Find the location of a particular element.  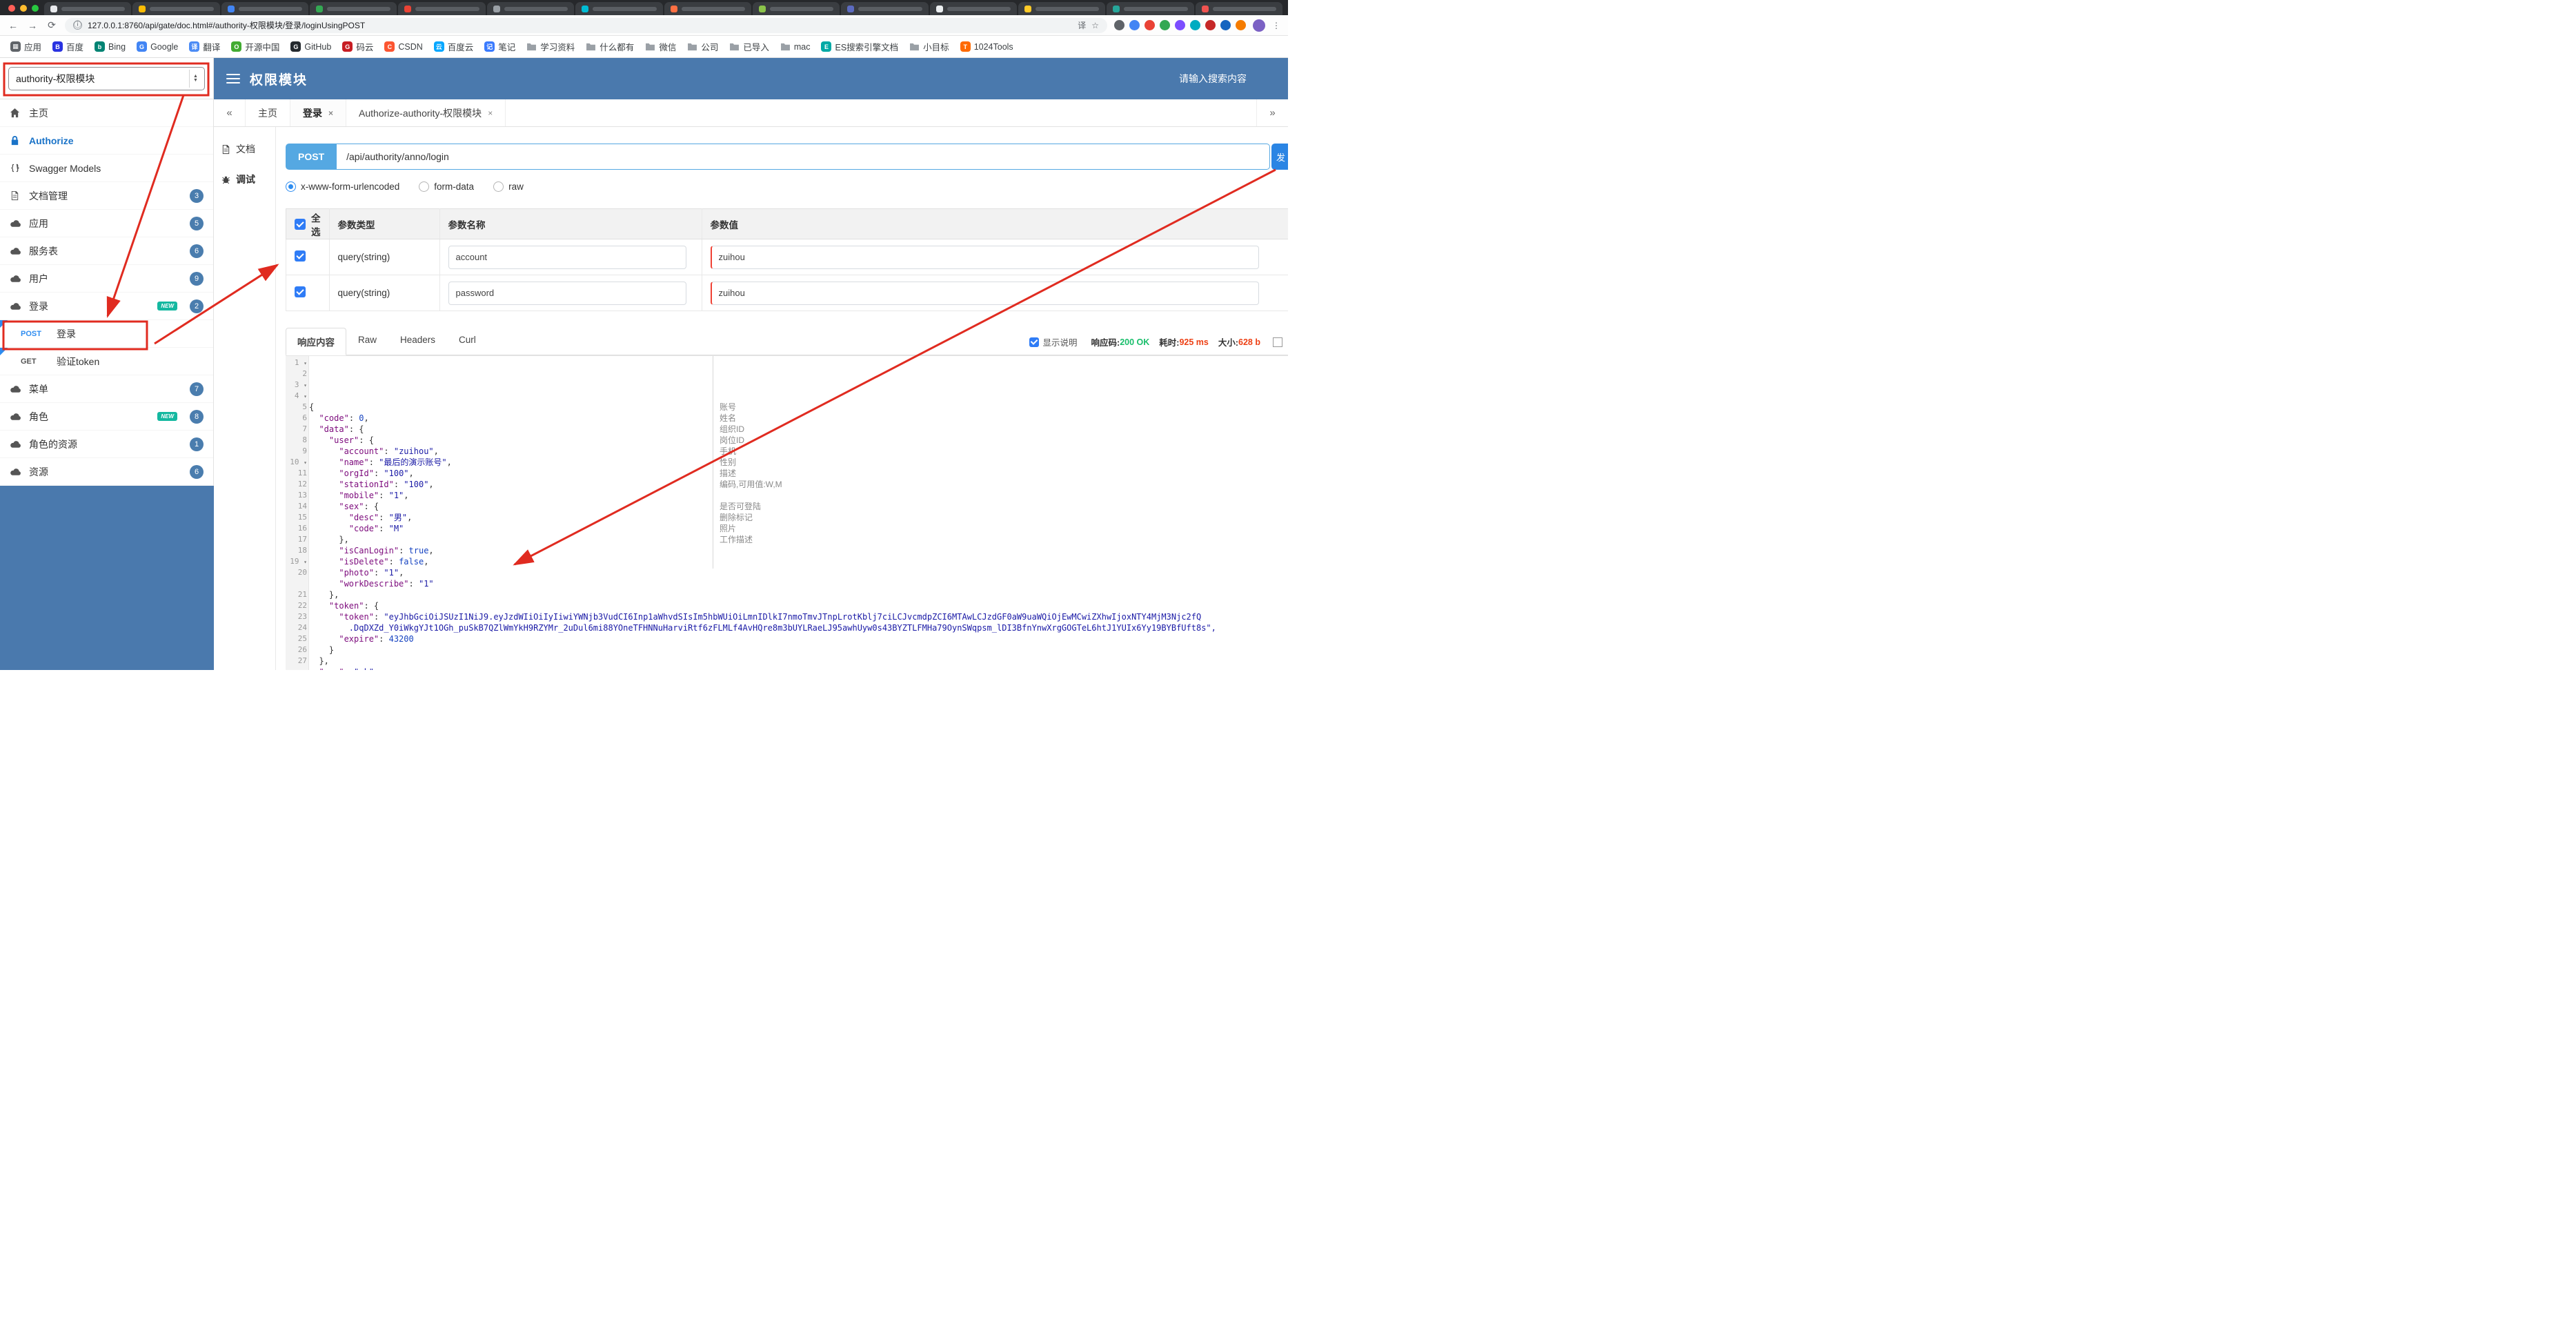

bookmark-item: 译翻译 is located at coordinates (204, 46).